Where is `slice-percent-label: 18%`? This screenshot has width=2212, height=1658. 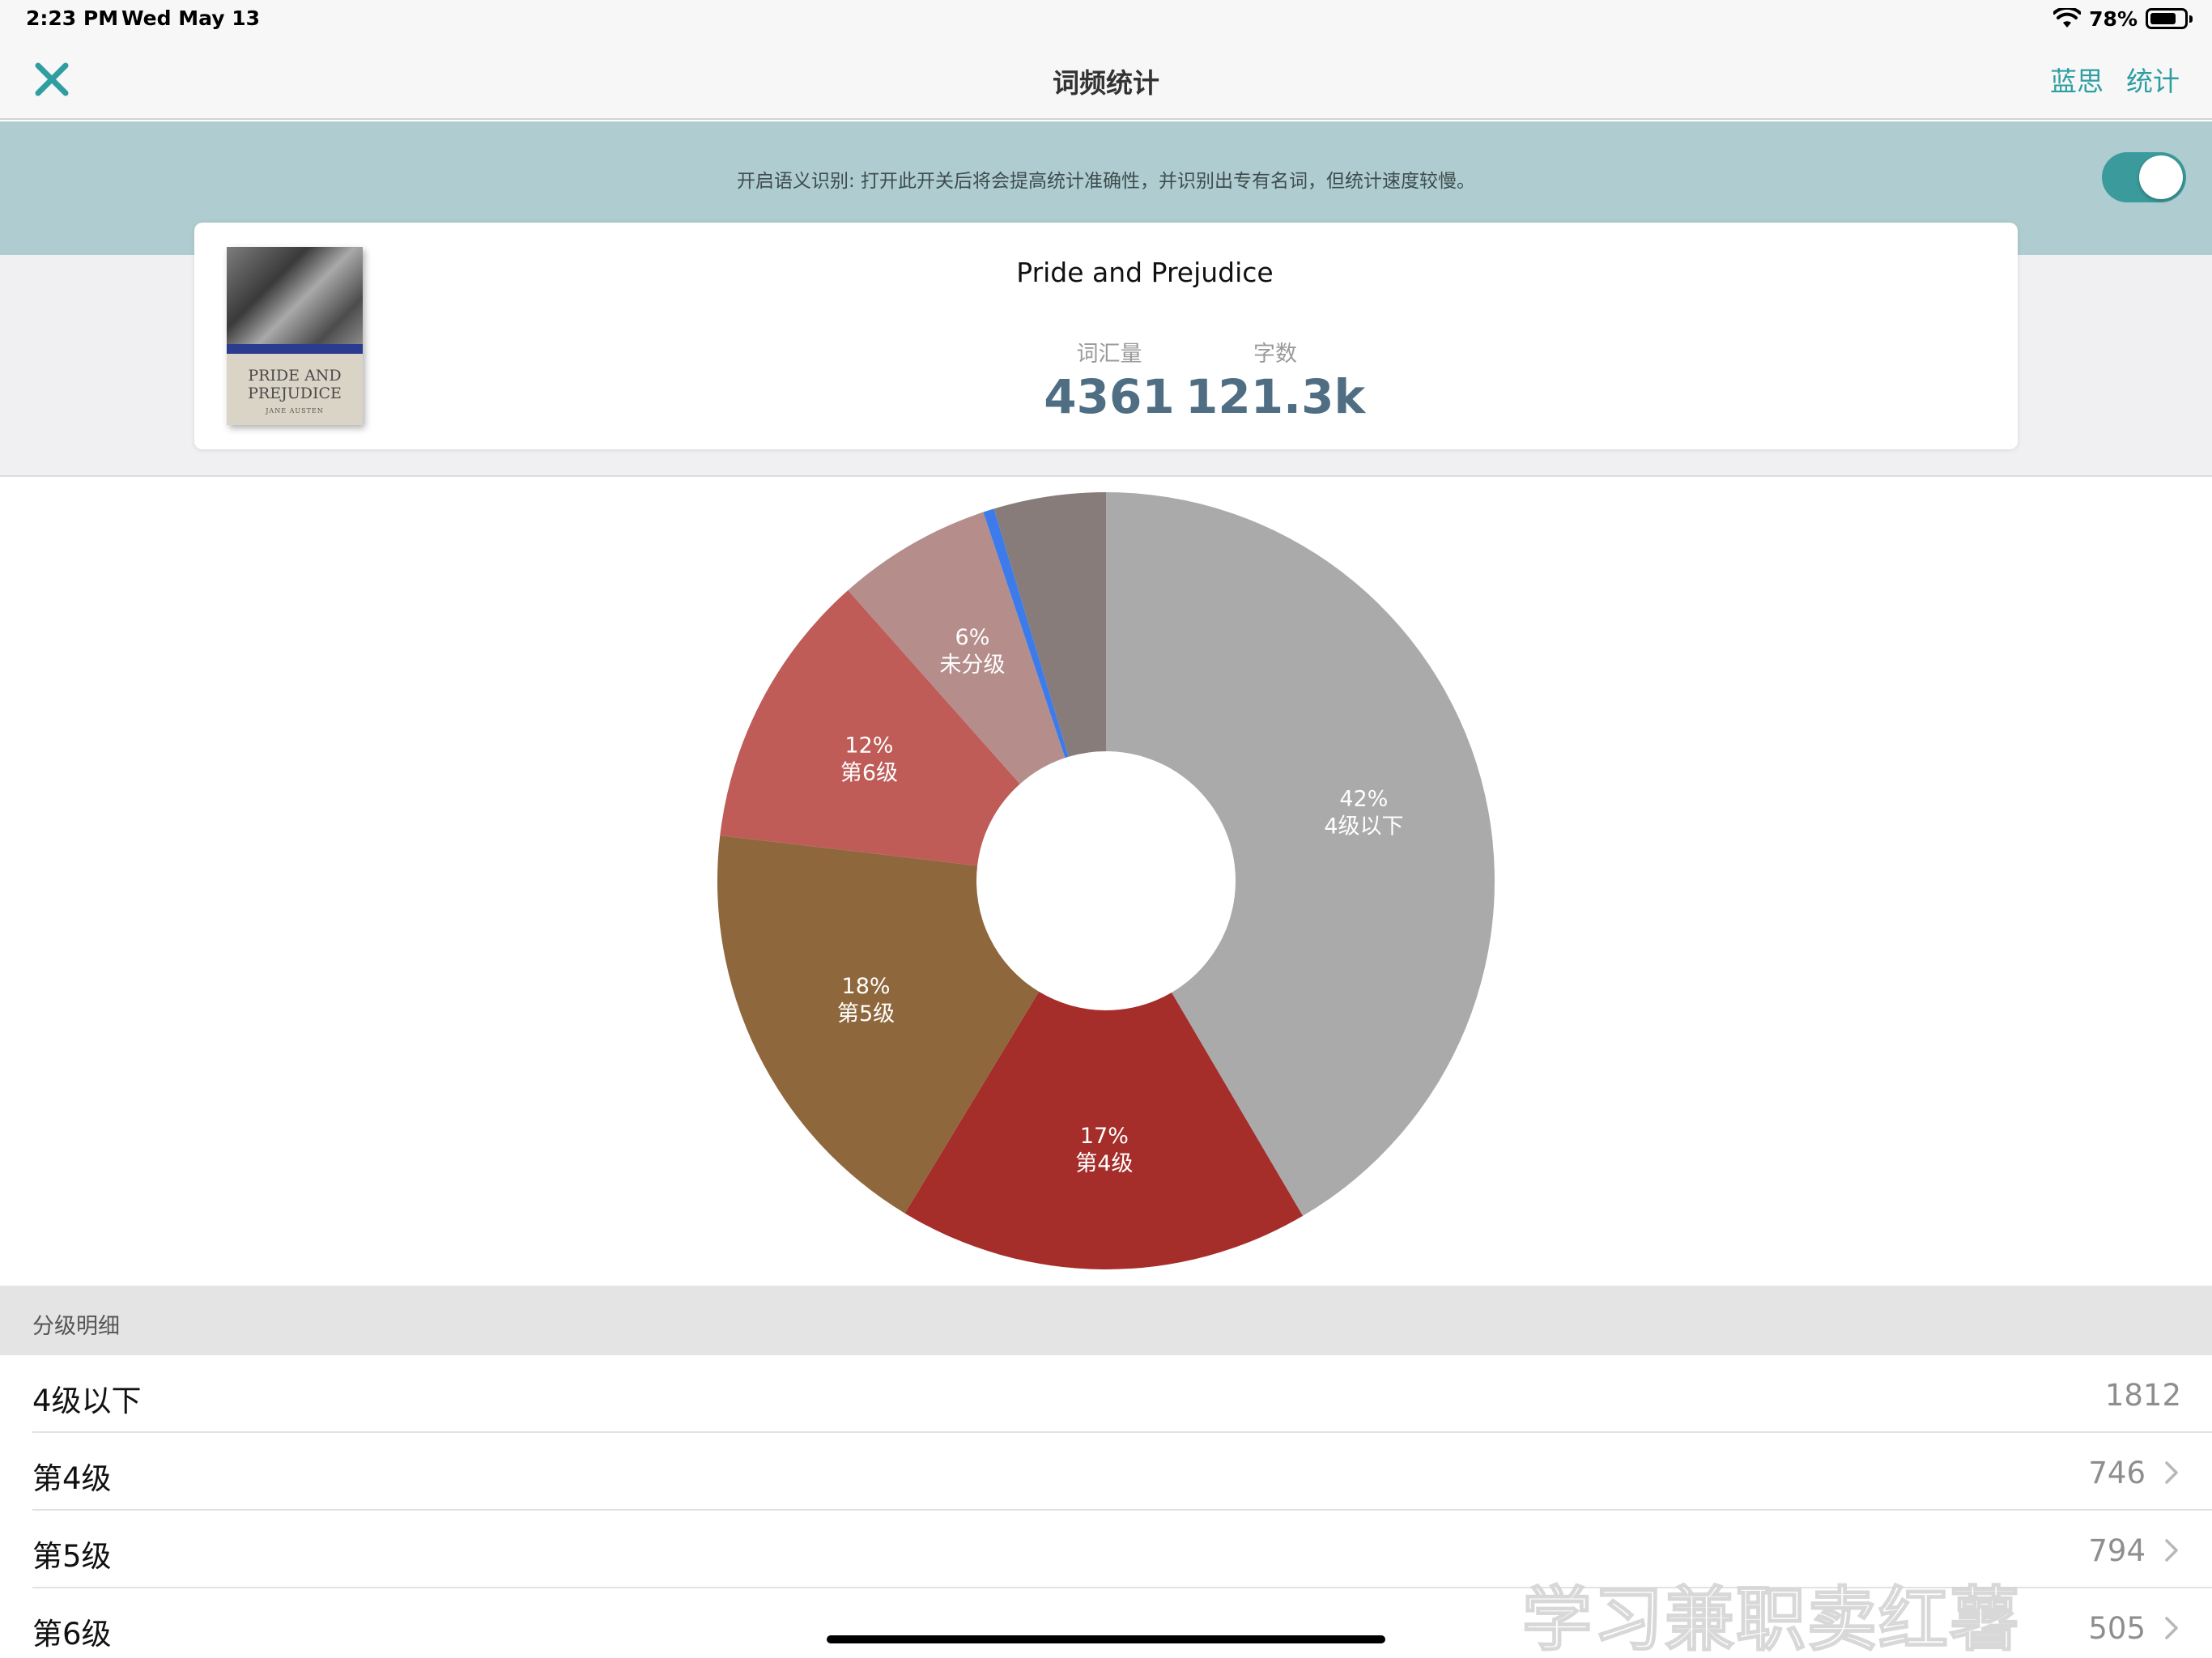
slice-percent-label: 18% is located at coordinates (867, 986).